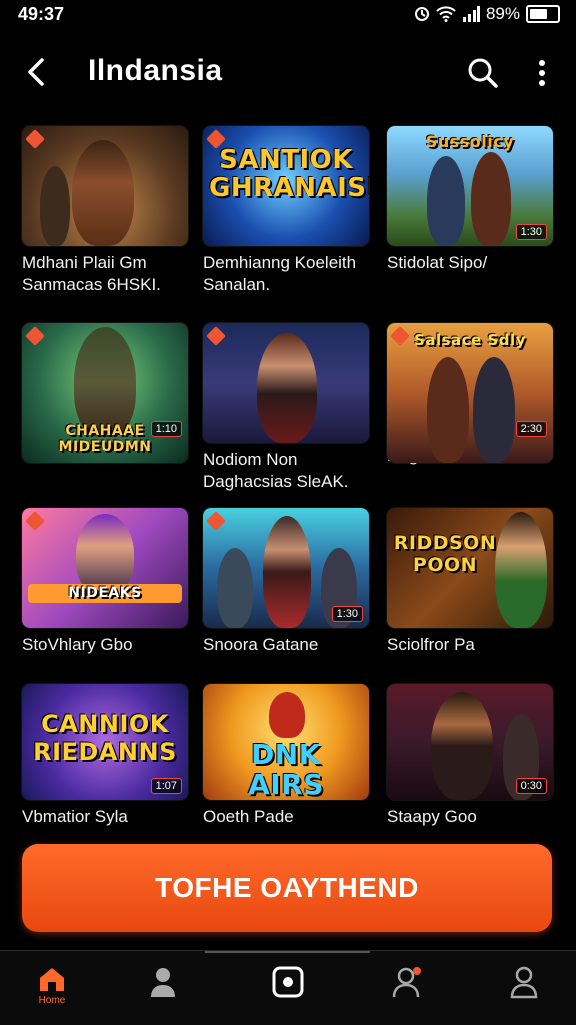 This screenshot has width=576, height=1025. I want to click on user-icon, so click(524, 982).